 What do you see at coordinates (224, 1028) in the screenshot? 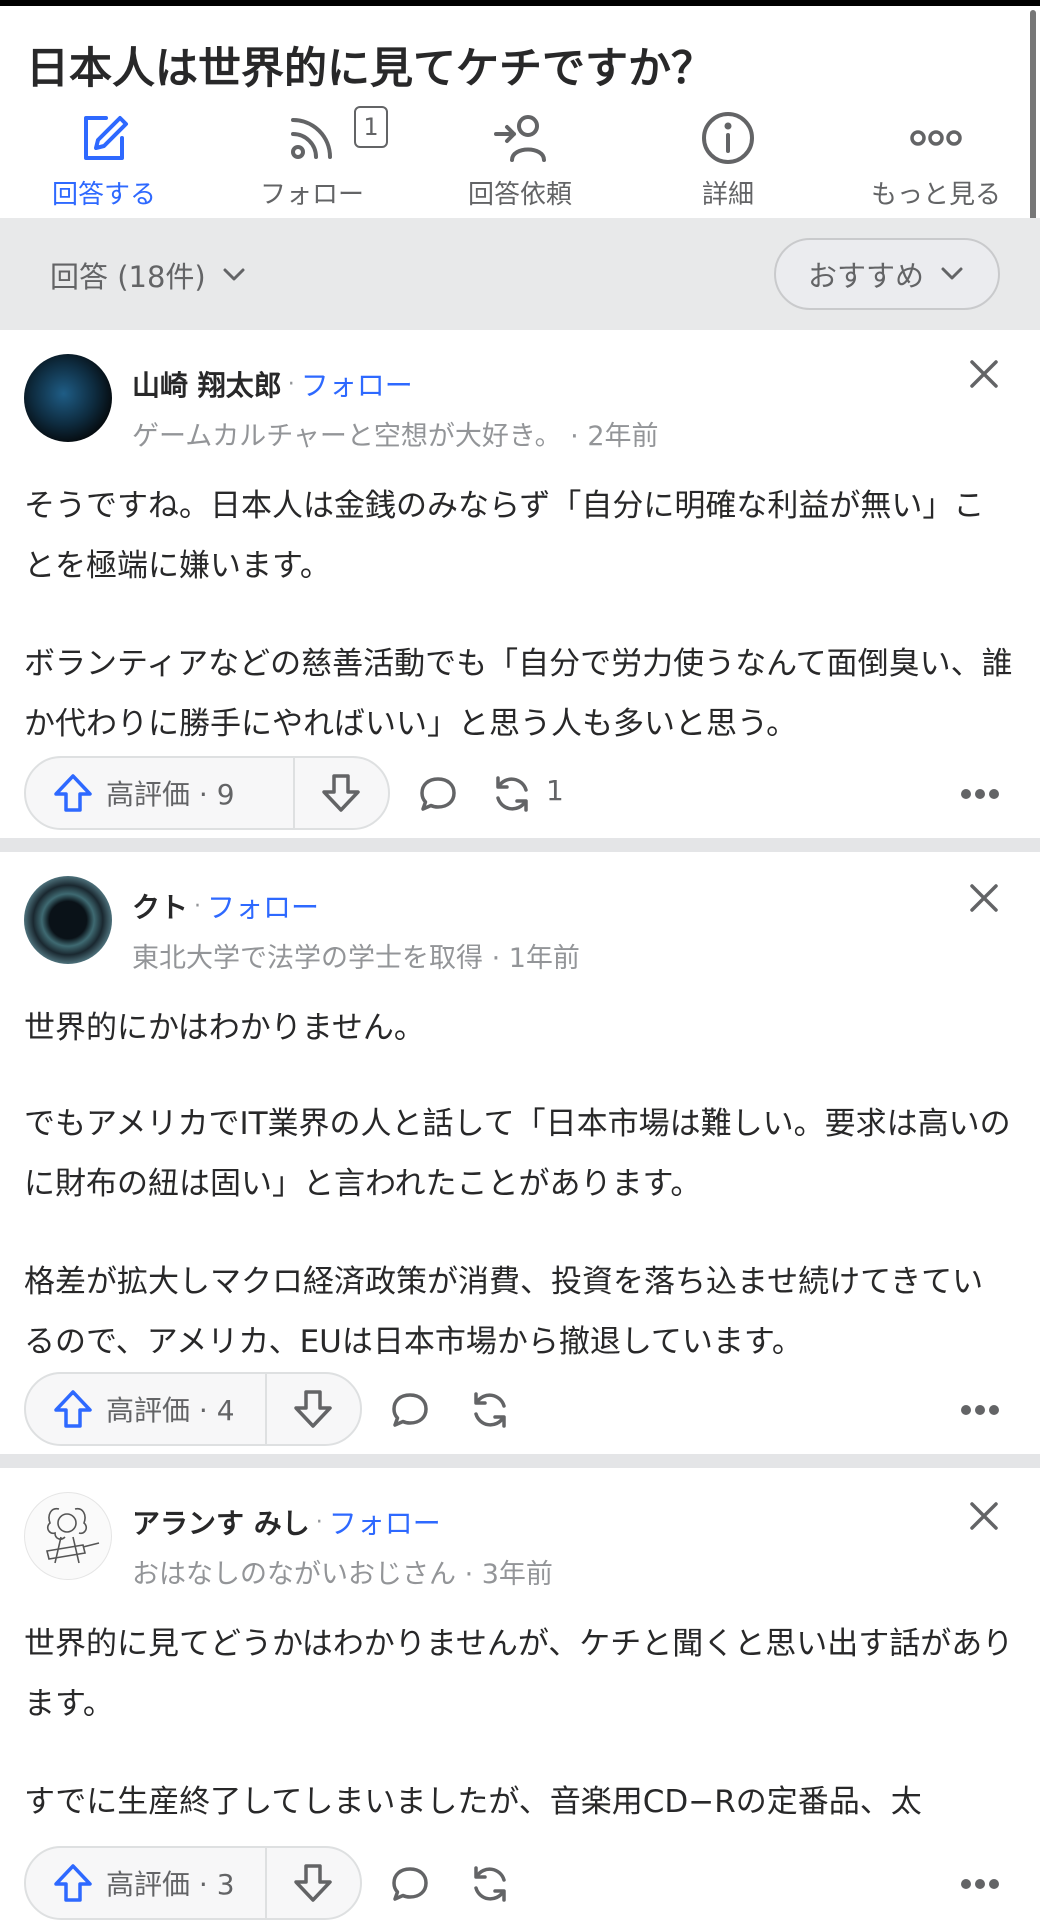
I see `answer-paragraph: 世界的にかはわかりません。` at bounding box center [224, 1028].